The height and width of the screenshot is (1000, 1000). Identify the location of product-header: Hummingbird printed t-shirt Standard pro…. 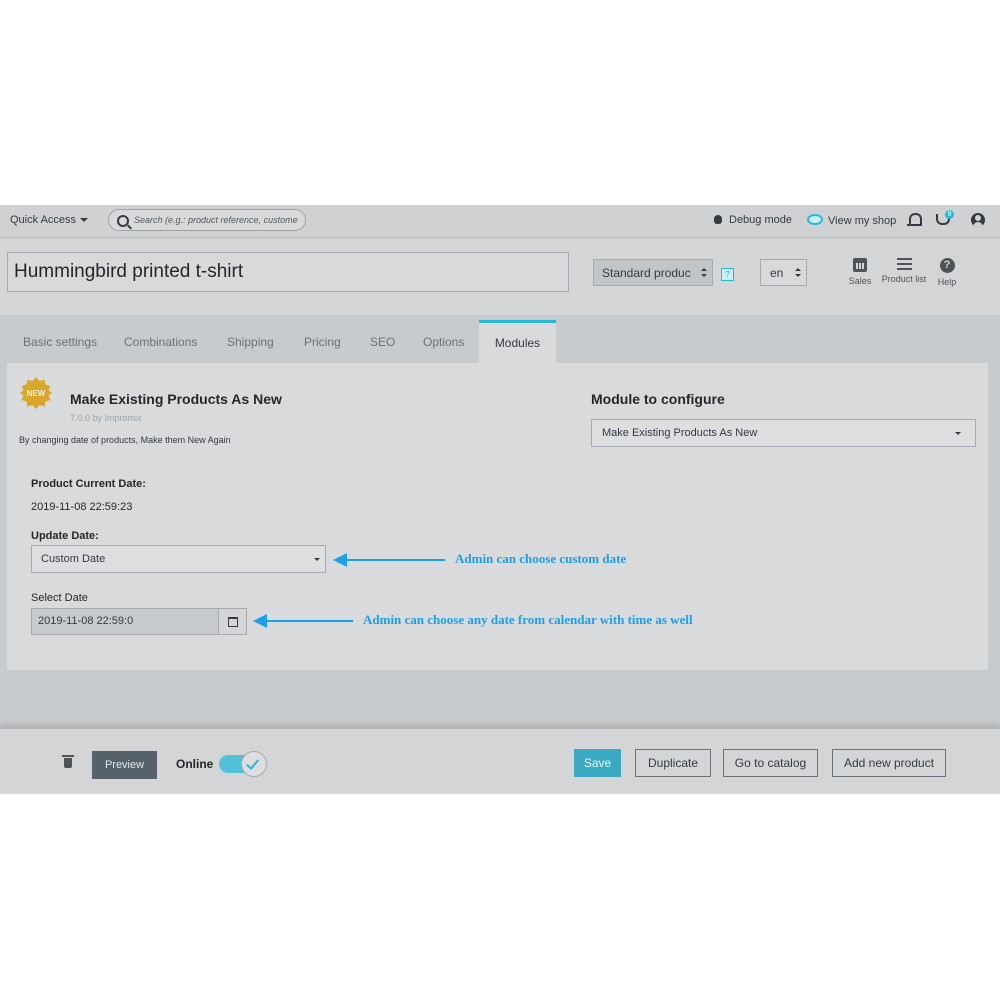
(500, 276).